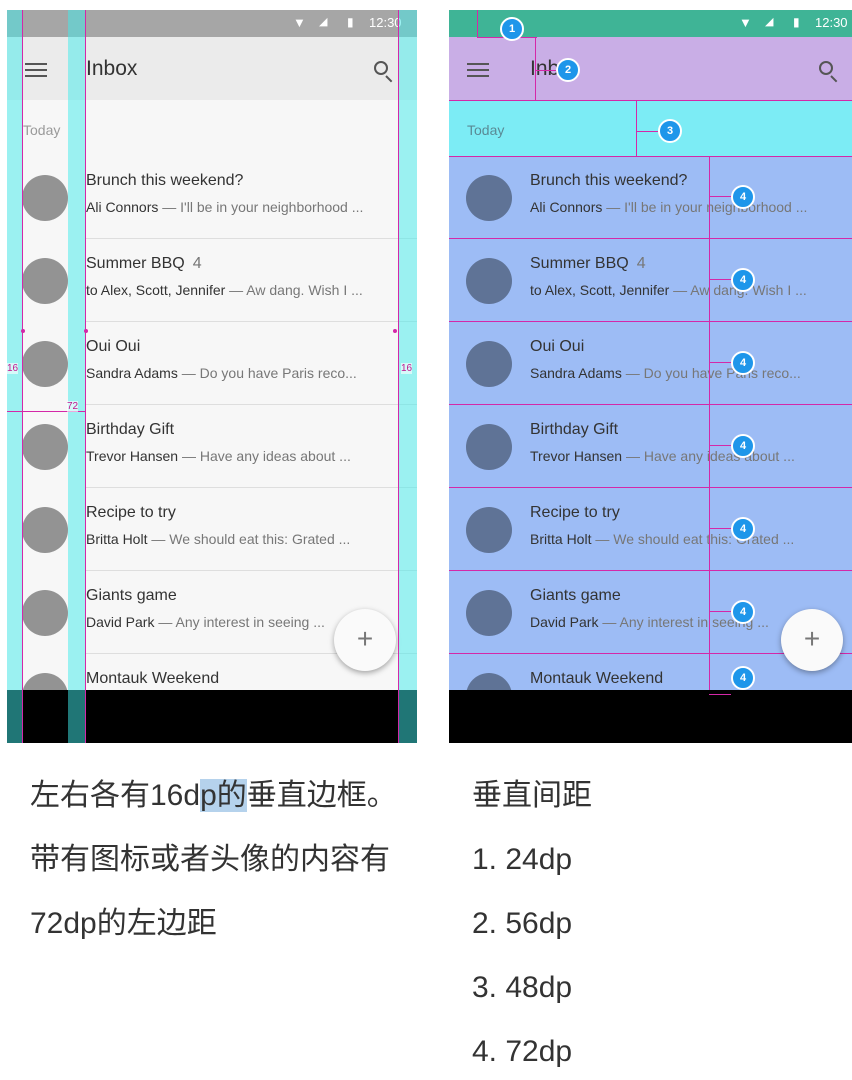 This screenshot has width=852, height=1080. Describe the element at coordinates (512, 29) in the screenshot. I see `spacing-badge-1: 1` at that location.